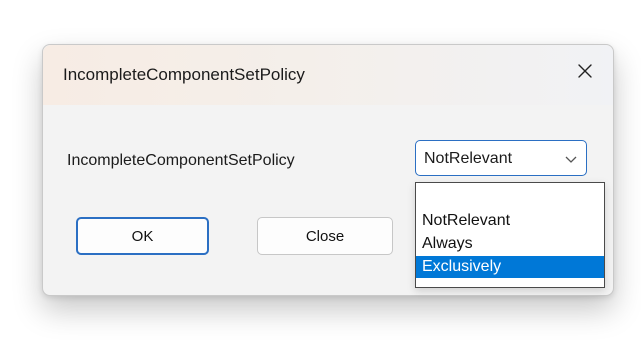 The width and height of the screenshot is (641, 343). I want to click on dropdown-option-notrelevant: NotRelevant, so click(510, 221).